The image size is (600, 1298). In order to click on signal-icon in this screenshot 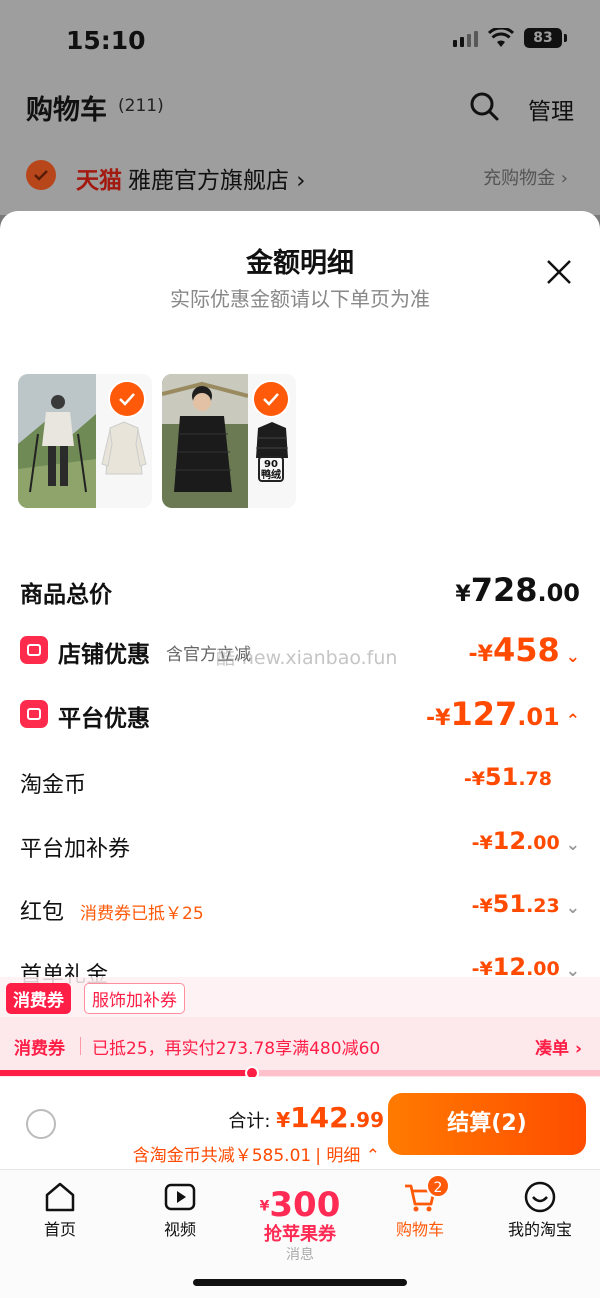, I will do `click(465, 38)`.